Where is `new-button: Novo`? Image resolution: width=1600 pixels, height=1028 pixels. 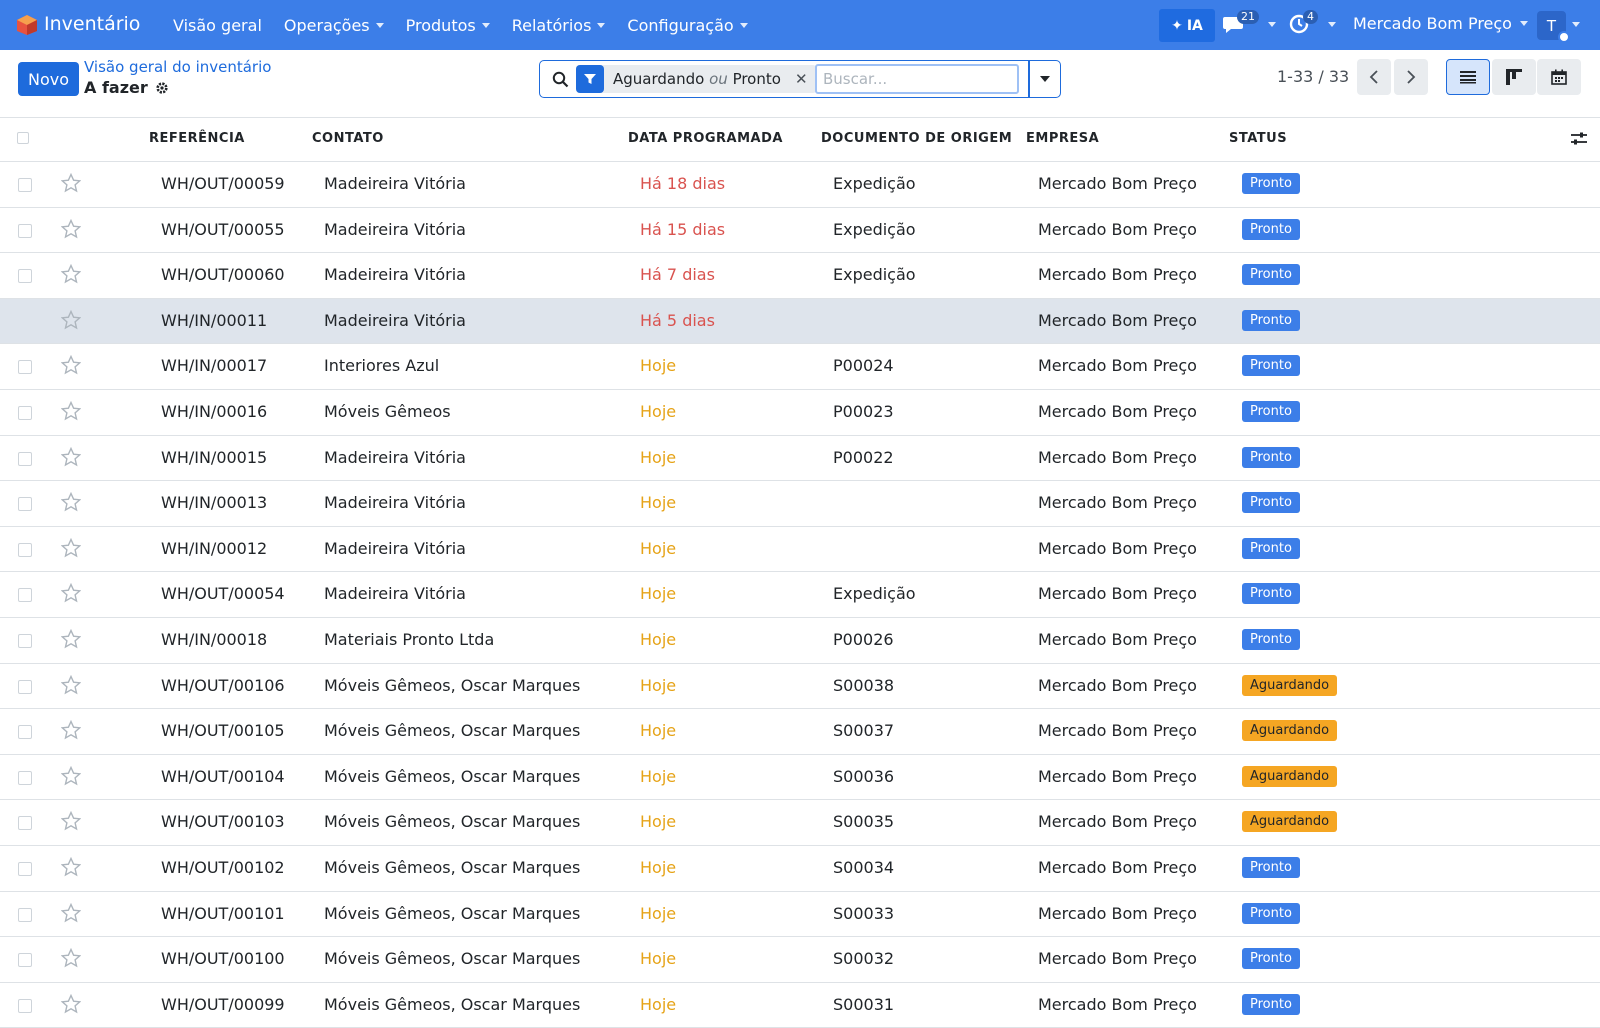
new-button: Novo is located at coordinates (48, 79).